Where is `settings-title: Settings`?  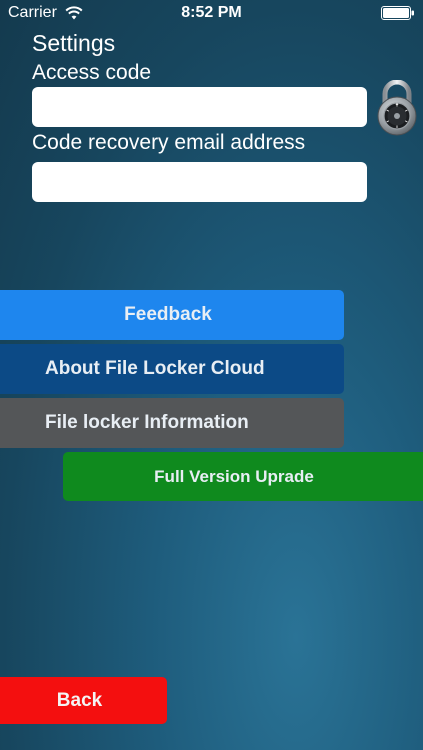 settings-title: Settings is located at coordinates (74, 43).